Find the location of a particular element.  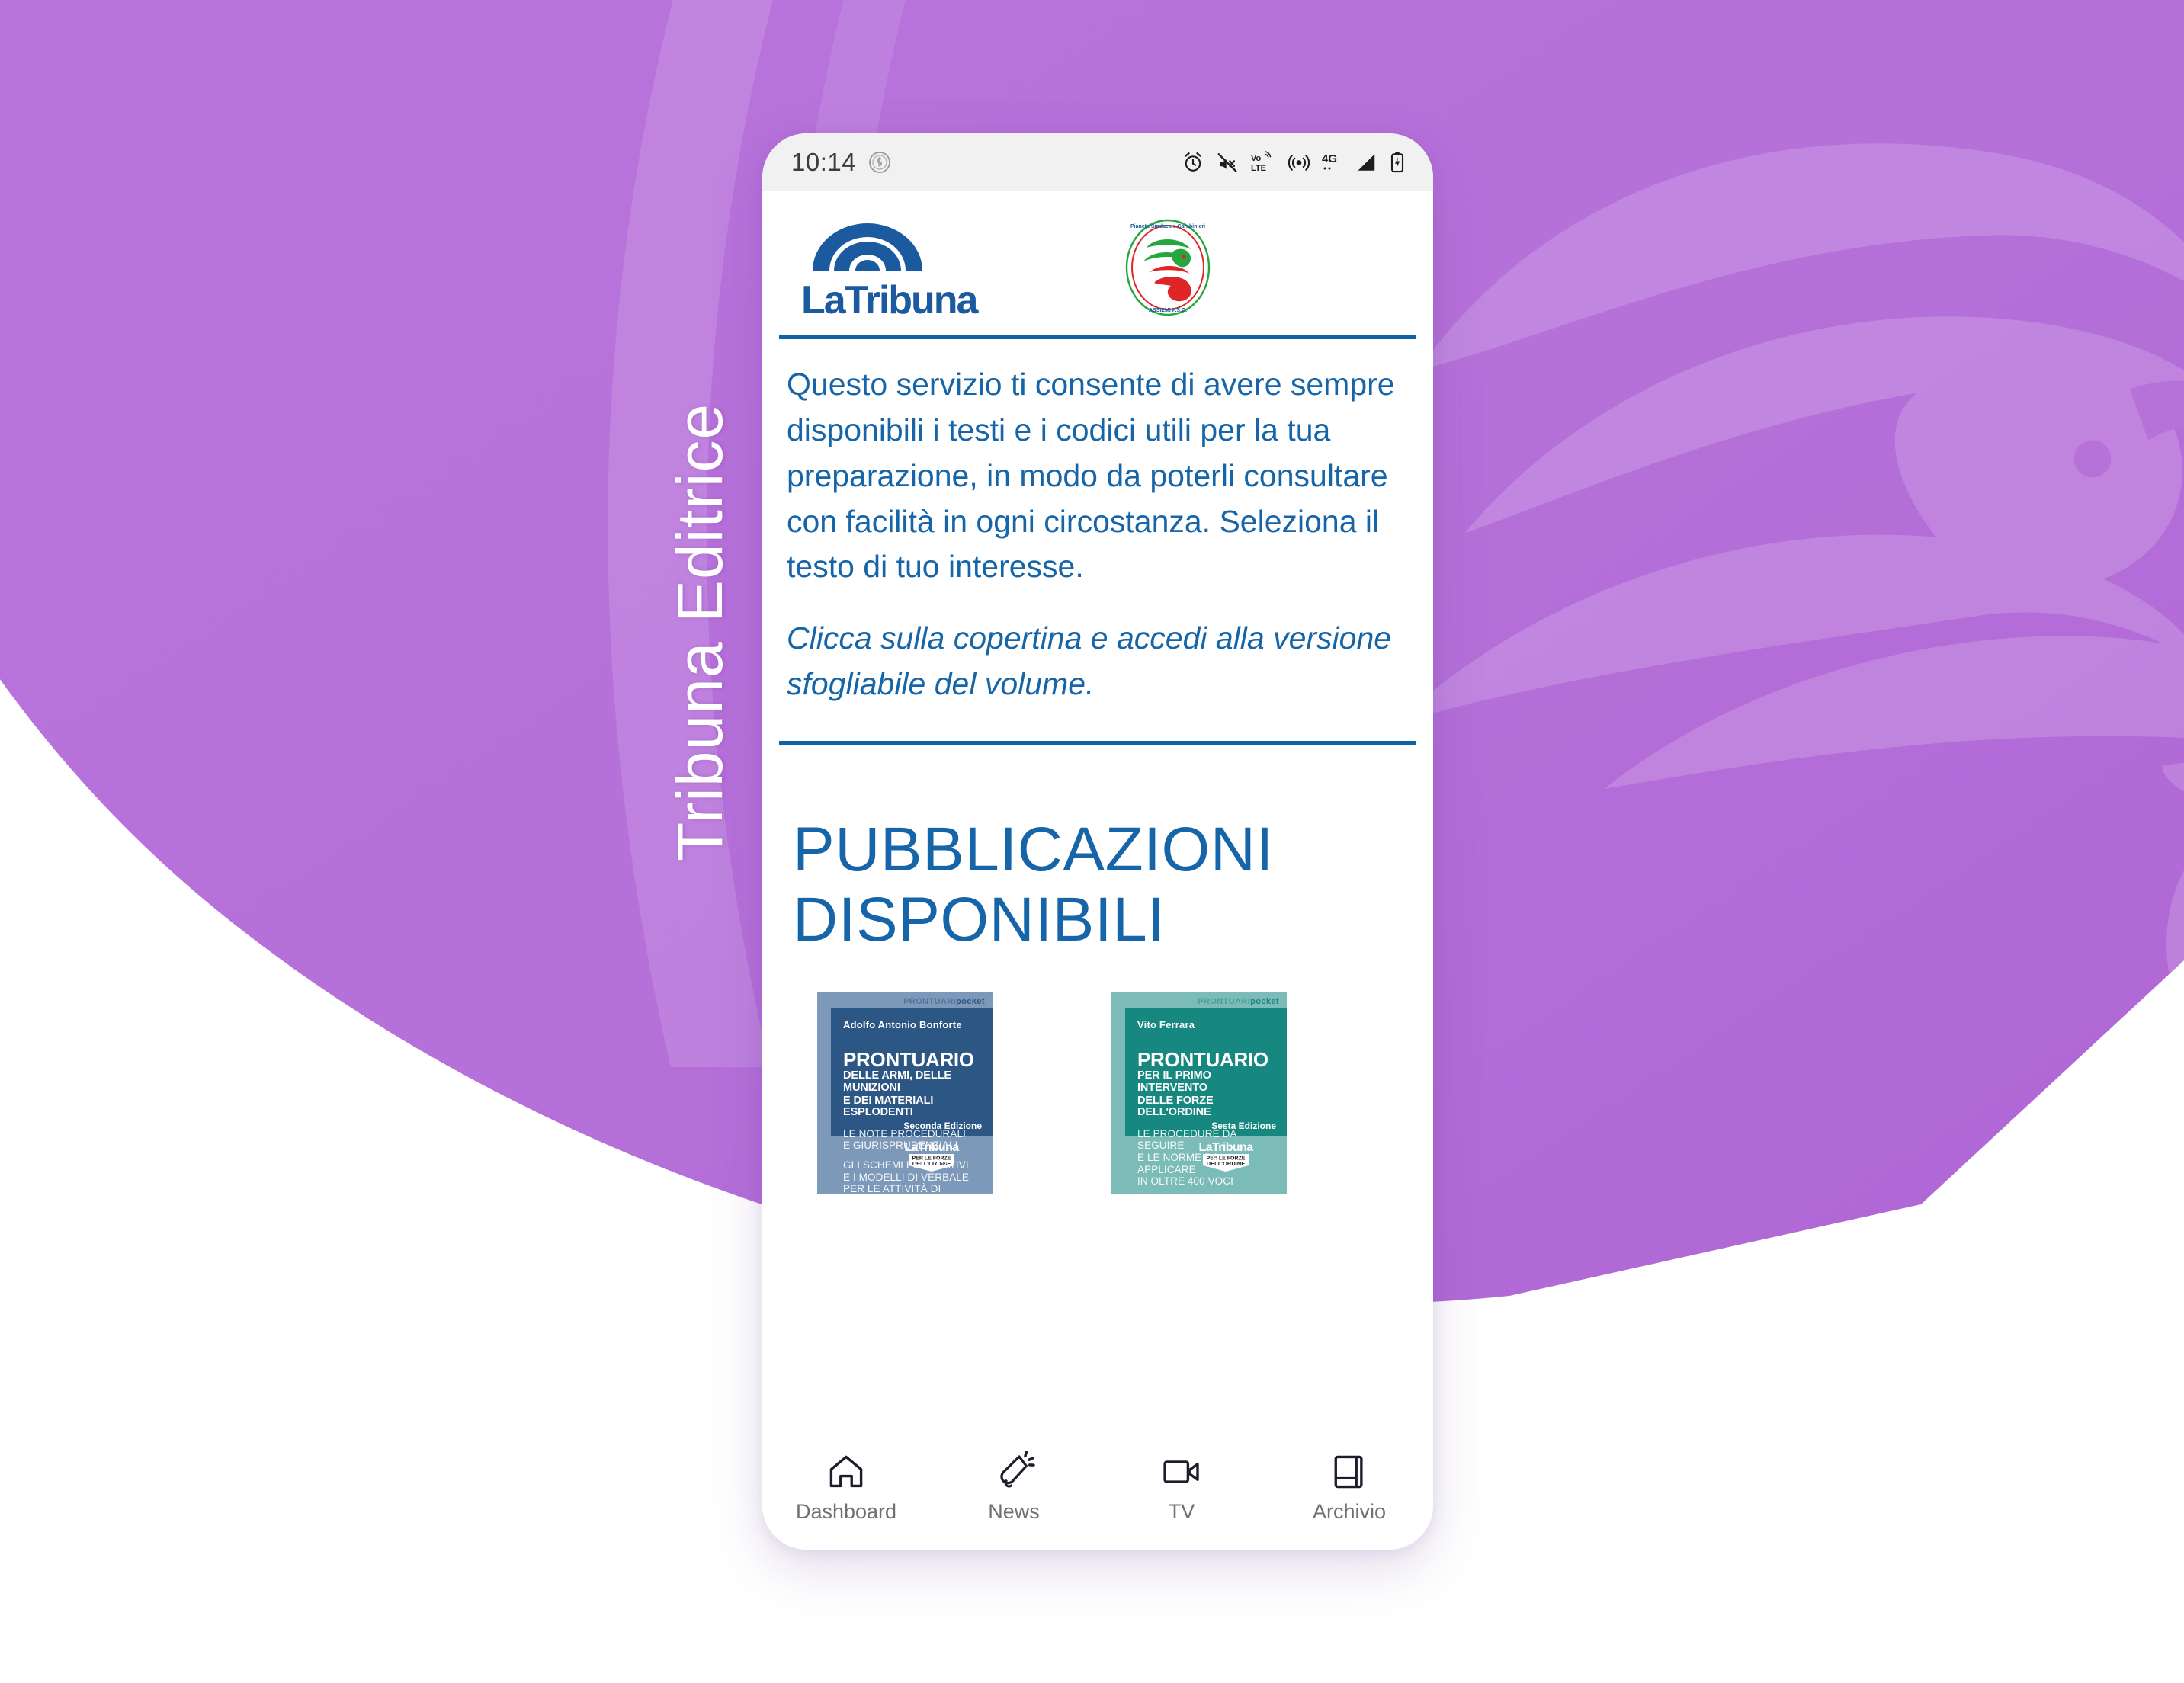

hotspot-icon is located at coordinates (1299, 163).